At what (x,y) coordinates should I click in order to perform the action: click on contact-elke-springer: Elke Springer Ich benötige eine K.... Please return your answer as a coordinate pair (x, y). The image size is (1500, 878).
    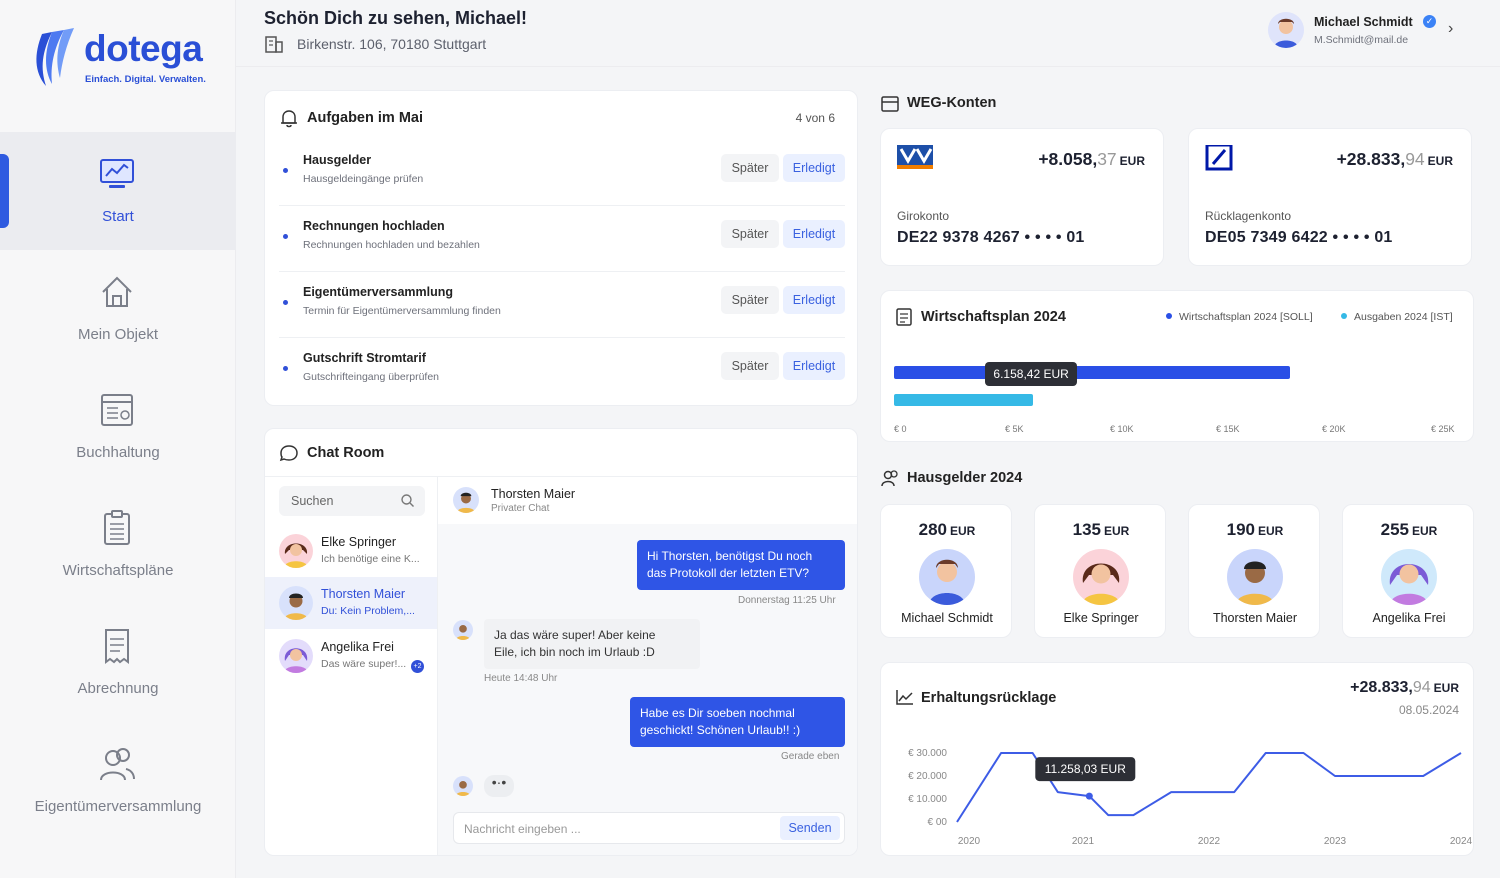
    Looking at the image, I should click on (351, 551).